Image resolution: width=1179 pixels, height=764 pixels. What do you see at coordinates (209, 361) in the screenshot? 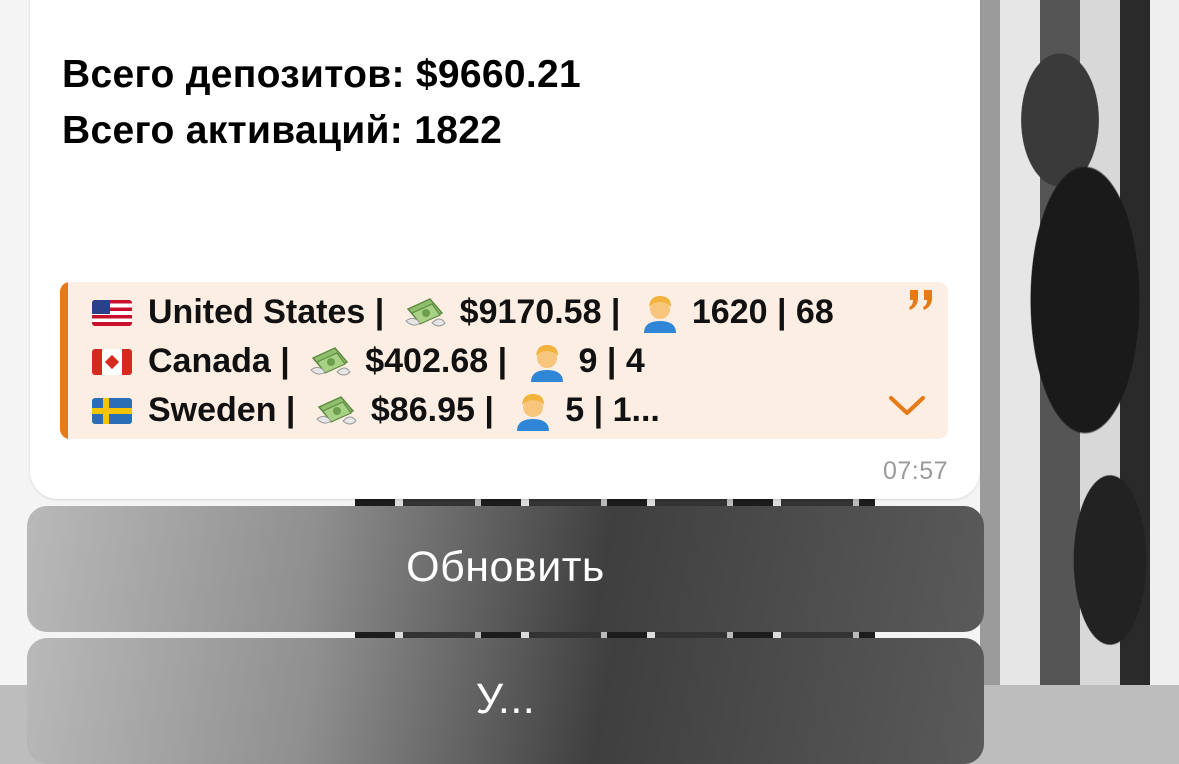
I see `country-name: Canada` at bounding box center [209, 361].